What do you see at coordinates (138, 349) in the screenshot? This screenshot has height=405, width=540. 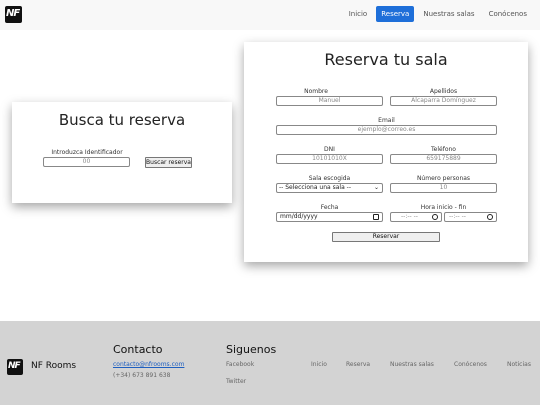 I see `contact-heading: Contacto` at bounding box center [138, 349].